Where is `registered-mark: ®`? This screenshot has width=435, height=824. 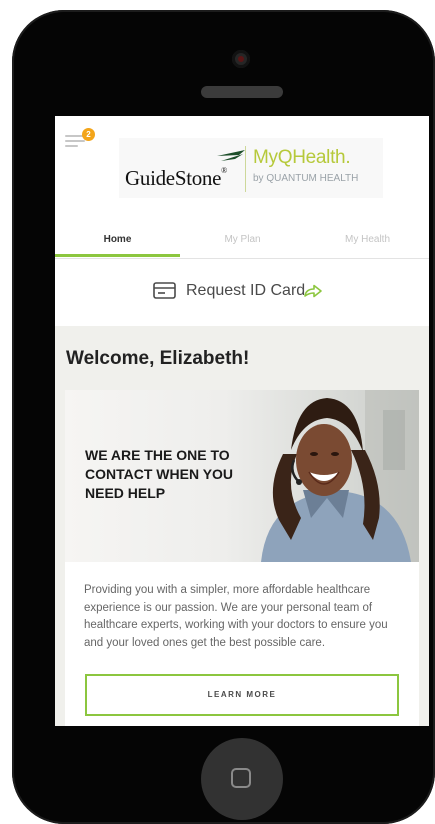 registered-mark: ® is located at coordinates (224, 170).